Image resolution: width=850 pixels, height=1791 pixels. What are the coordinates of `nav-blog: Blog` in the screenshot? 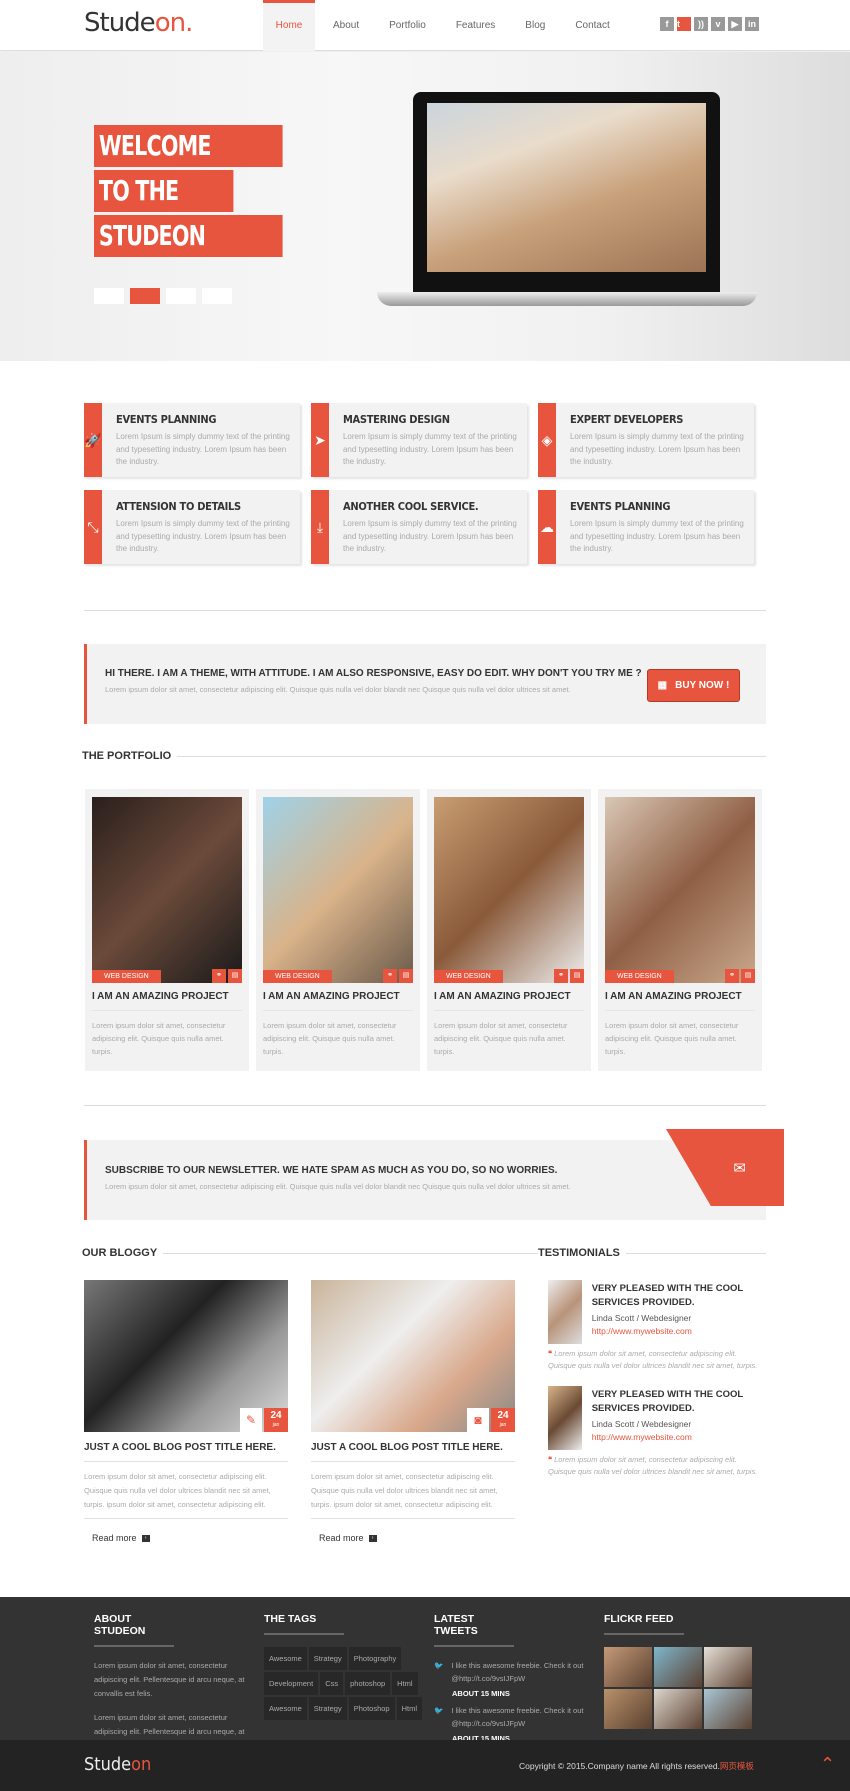 It's located at (535, 25).